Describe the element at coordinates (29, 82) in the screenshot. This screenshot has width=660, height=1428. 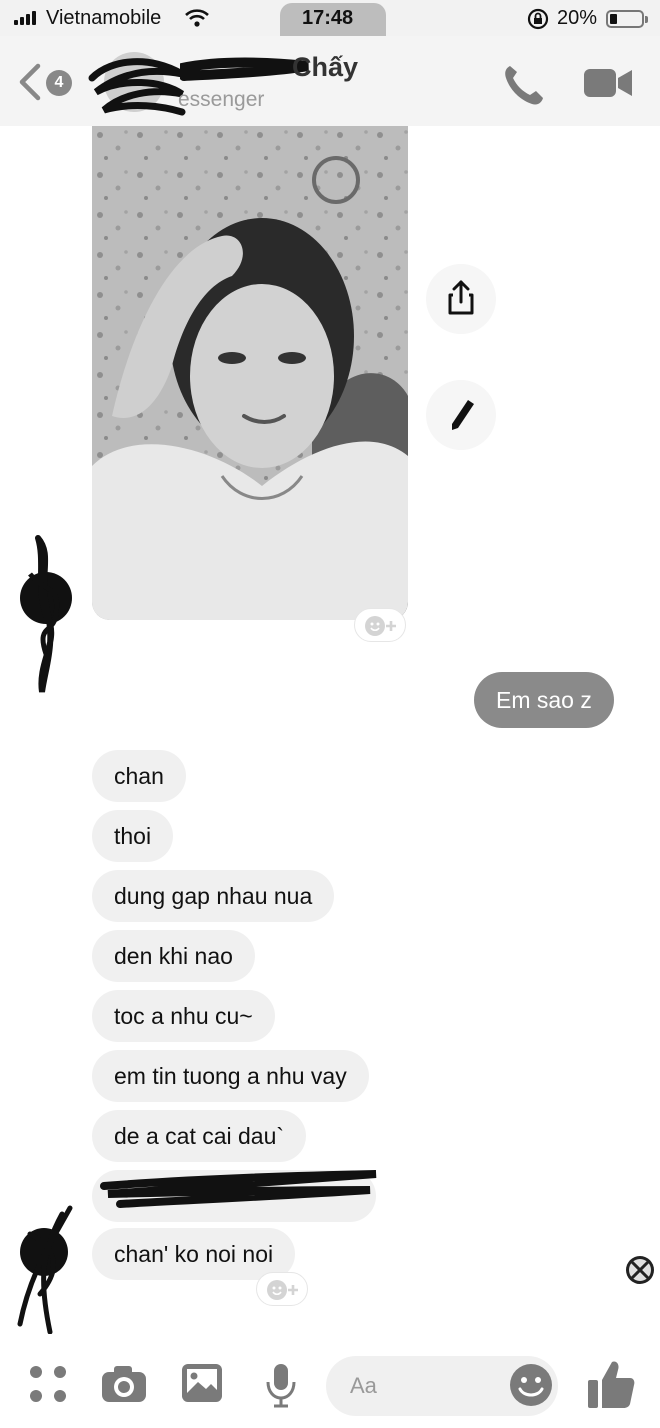
I see `back-chevron-icon` at that location.